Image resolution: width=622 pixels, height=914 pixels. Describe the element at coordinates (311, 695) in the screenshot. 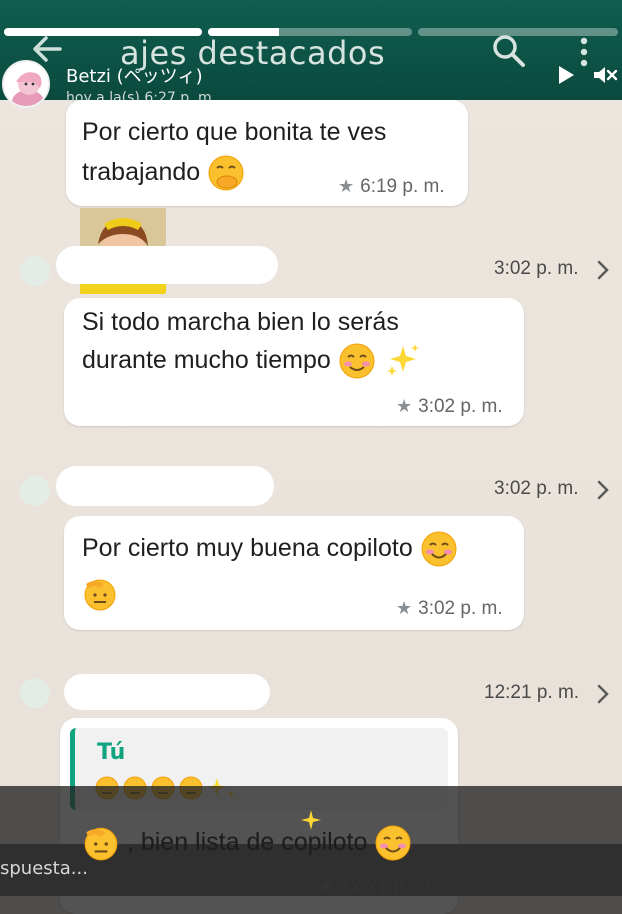

I see `message-header-row: 12:21 p. m.` at that location.